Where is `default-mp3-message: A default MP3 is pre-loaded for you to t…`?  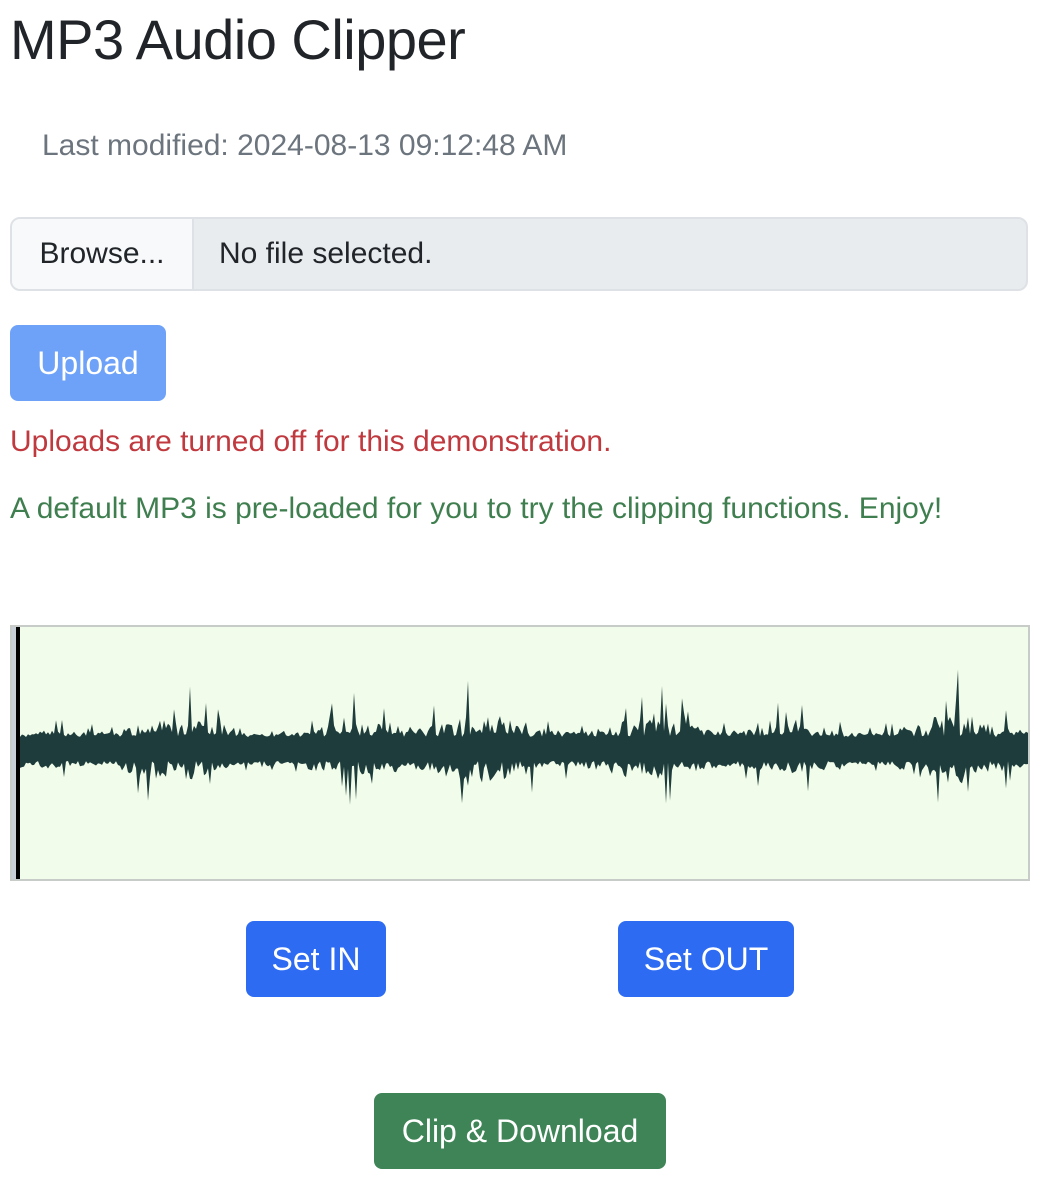
default-mp3-message: A default MP3 is pre-loaded for you to t… is located at coordinates (476, 508).